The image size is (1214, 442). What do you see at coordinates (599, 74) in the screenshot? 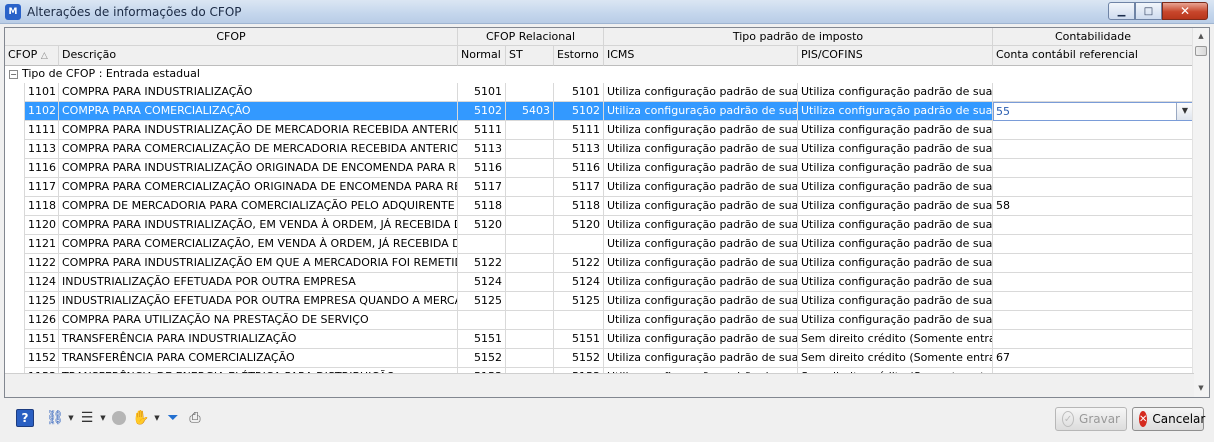
I see `group-row: − Tipo de CFOP : Entrada estadual` at bounding box center [599, 74].